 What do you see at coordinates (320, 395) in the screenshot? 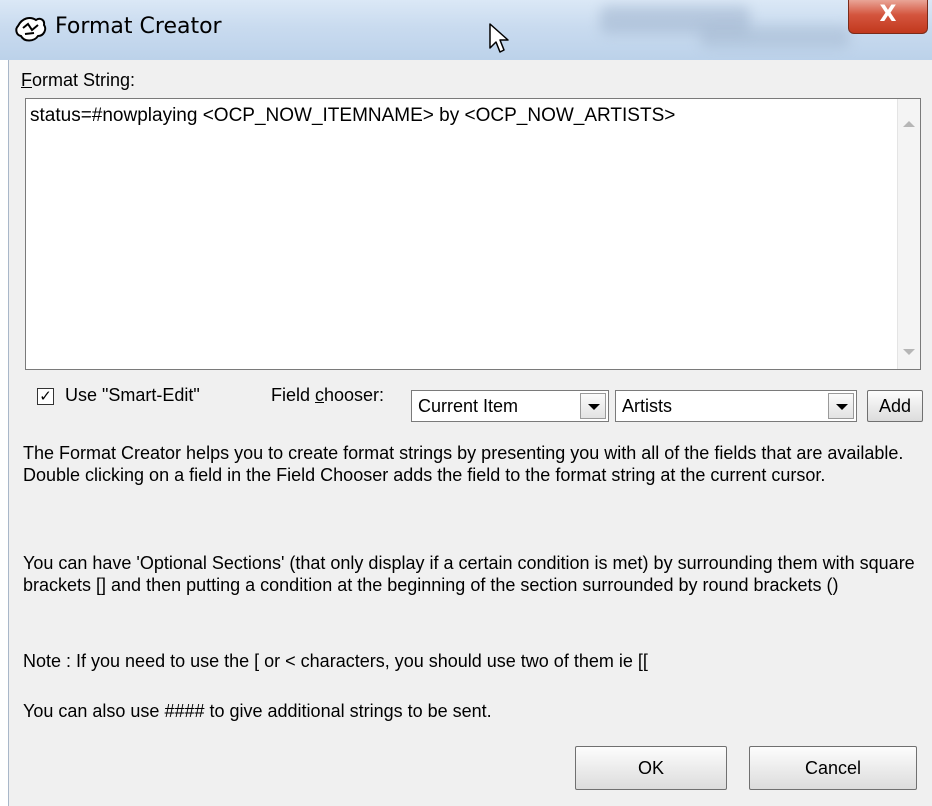
I see `field-chooser-label-accel: c` at bounding box center [320, 395].